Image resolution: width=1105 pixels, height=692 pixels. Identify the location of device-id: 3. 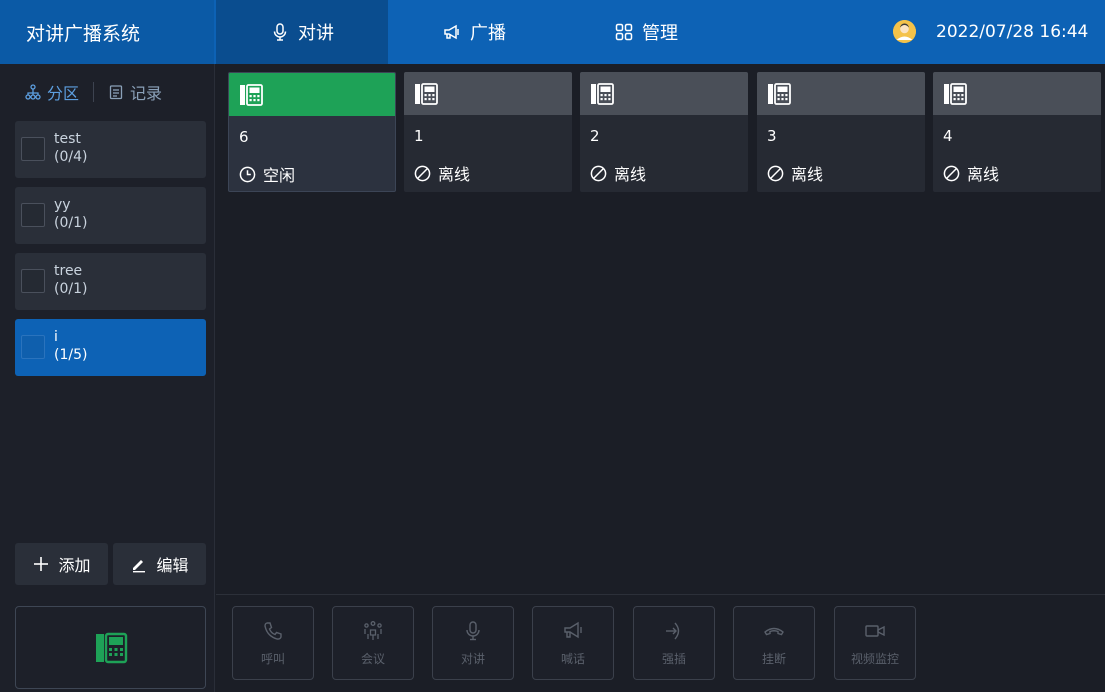
(772, 136).